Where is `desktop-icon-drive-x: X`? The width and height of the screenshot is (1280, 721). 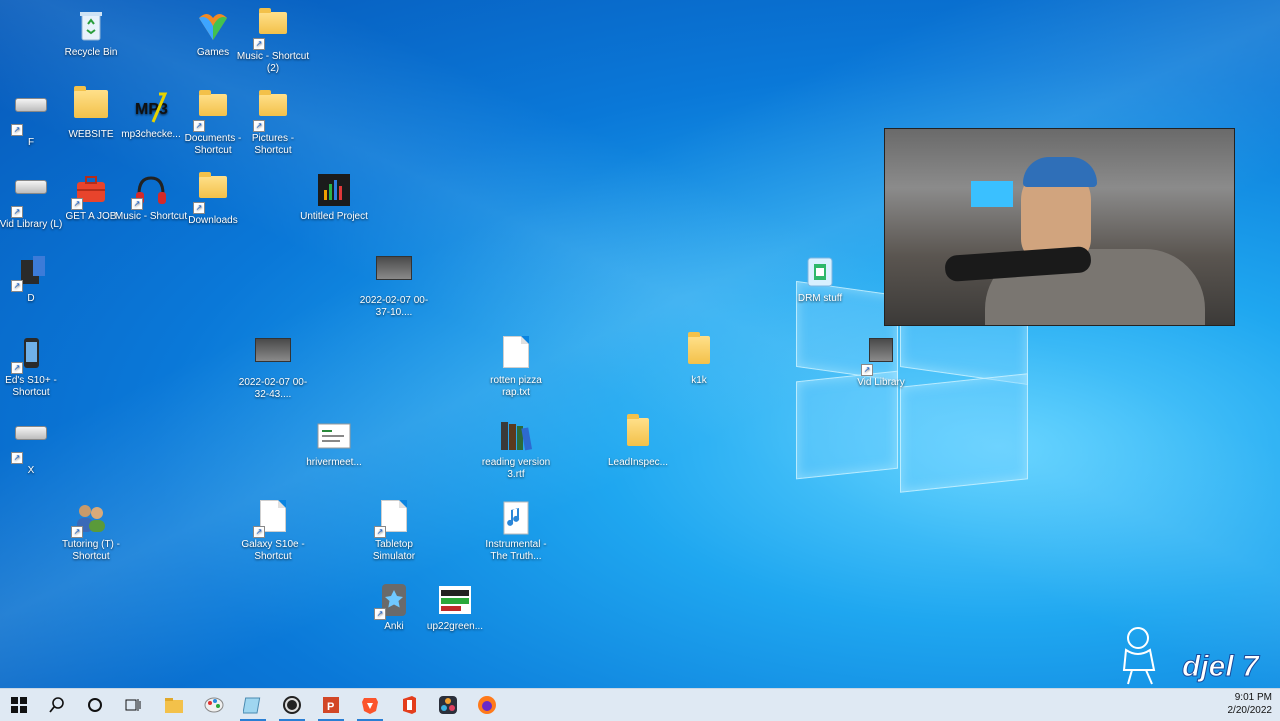 desktop-icon-drive-x: X is located at coordinates (34, 444).